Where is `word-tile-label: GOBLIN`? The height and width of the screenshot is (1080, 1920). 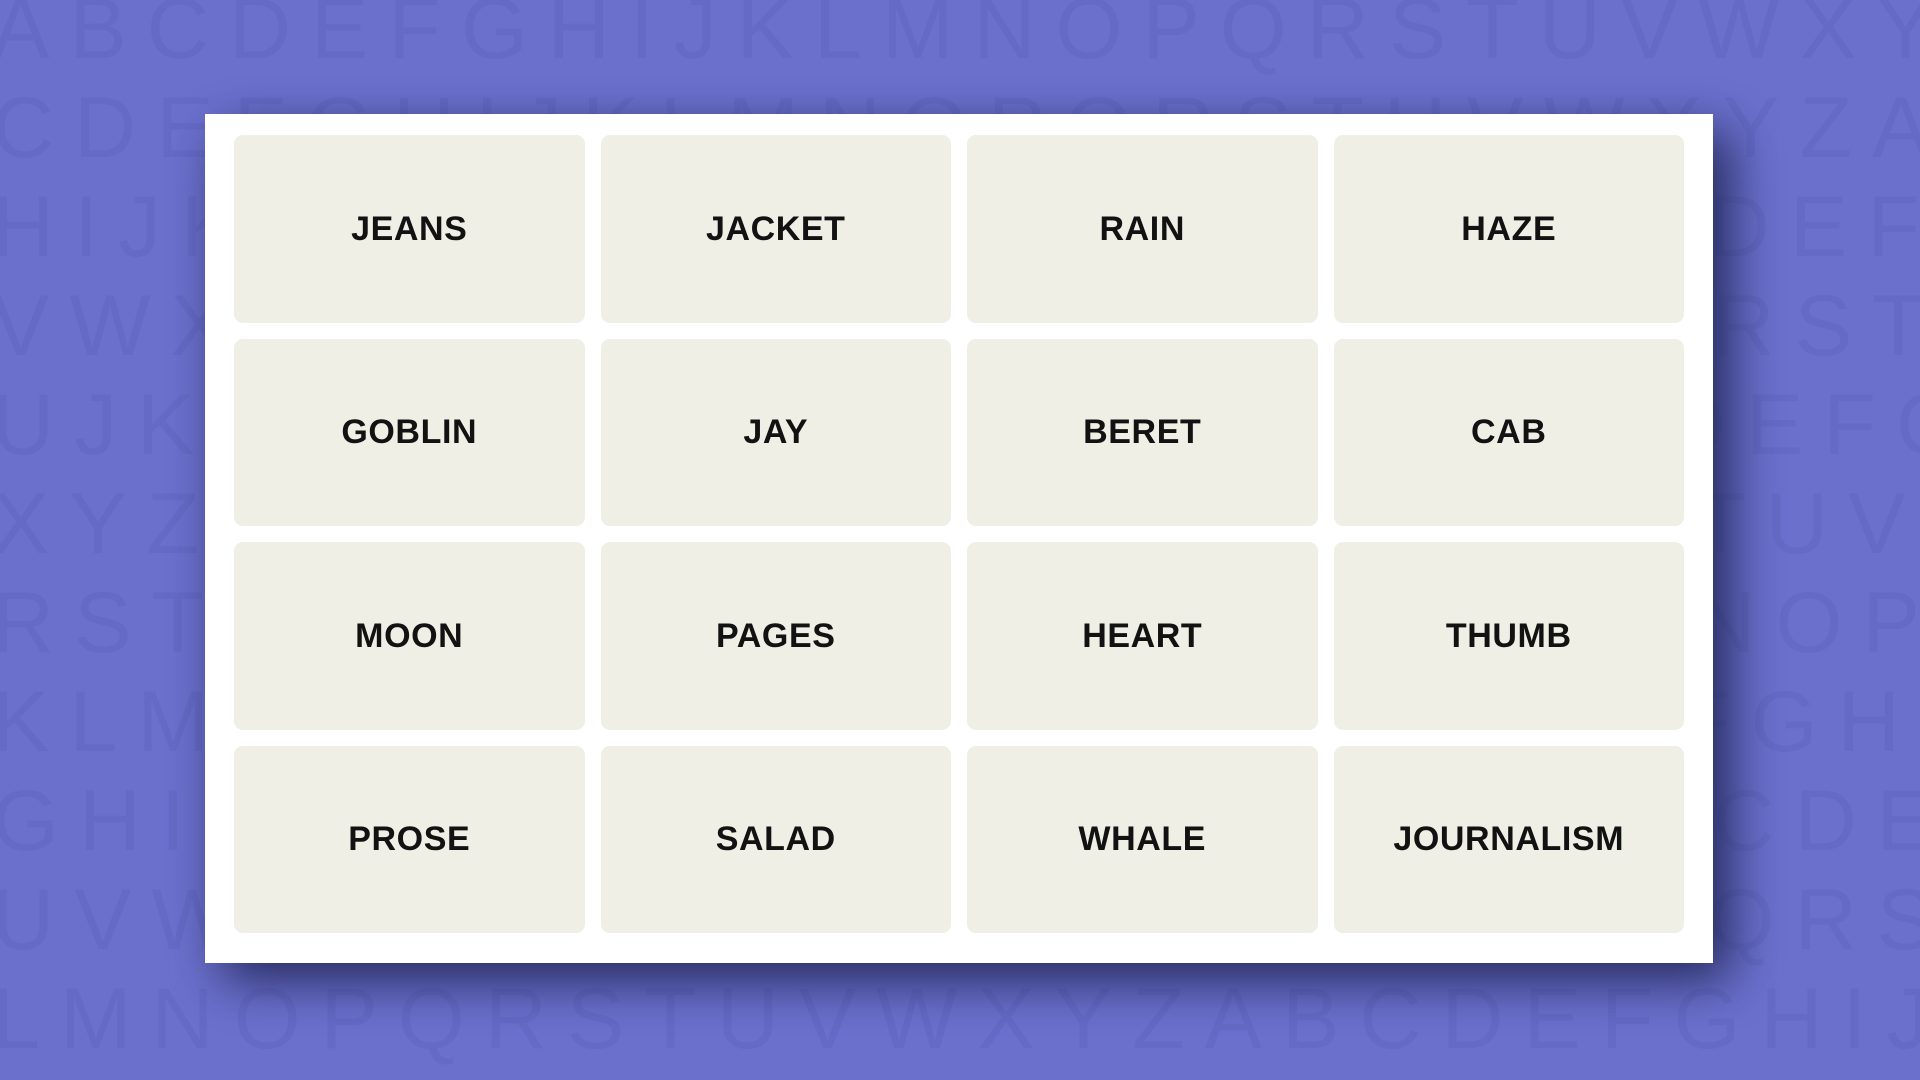
word-tile-label: GOBLIN is located at coordinates (409, 432).